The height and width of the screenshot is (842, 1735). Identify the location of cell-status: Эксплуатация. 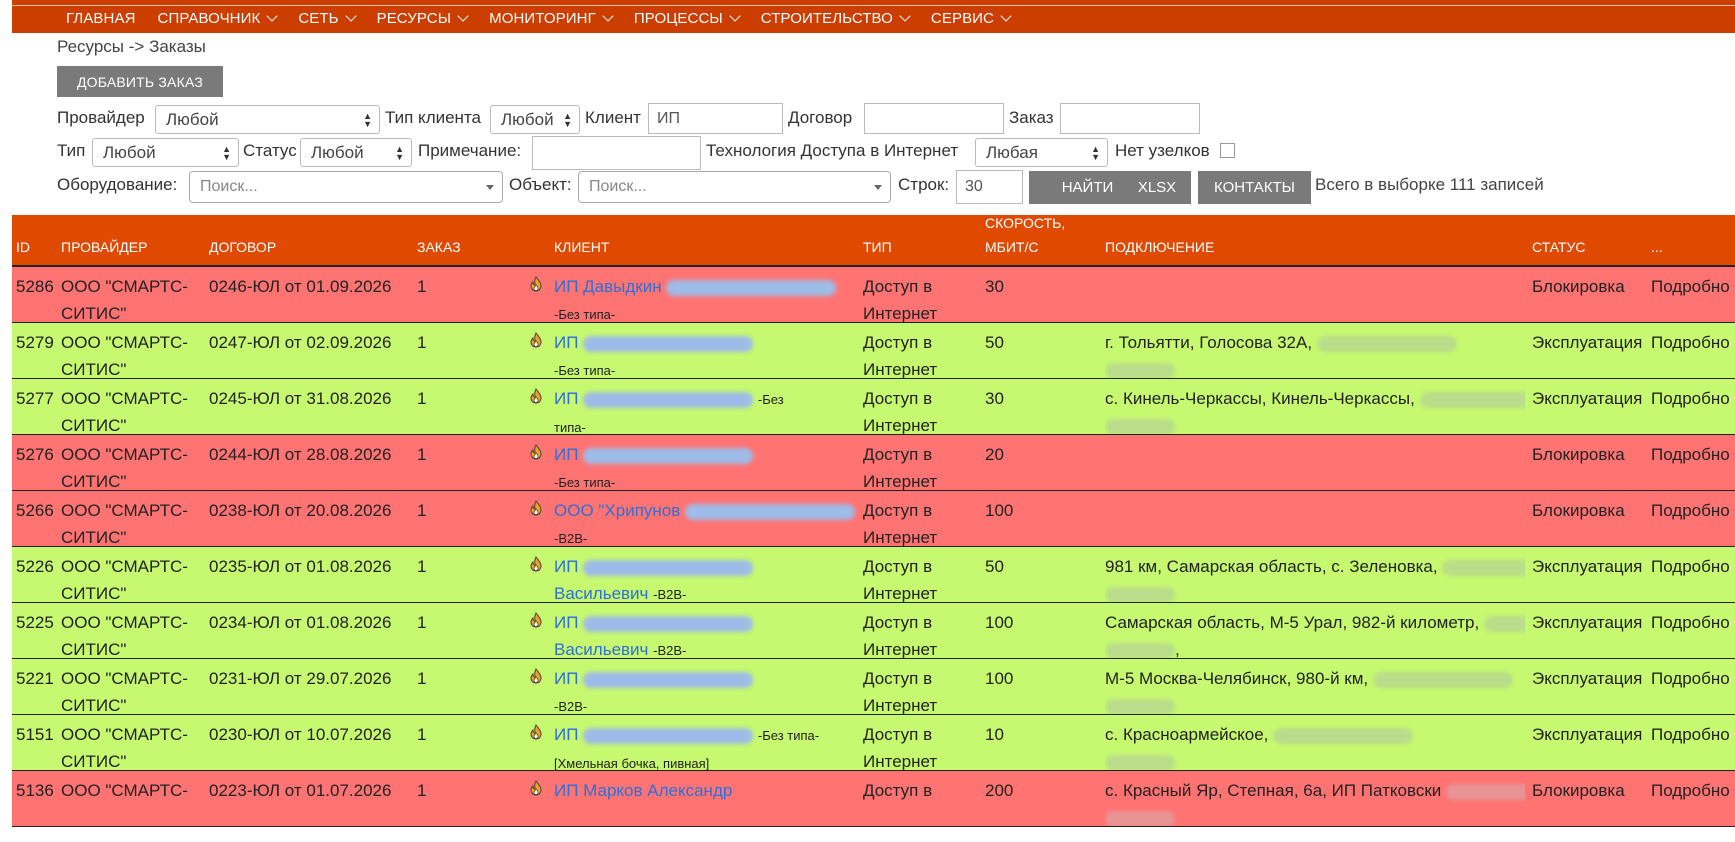
(1587, 622).